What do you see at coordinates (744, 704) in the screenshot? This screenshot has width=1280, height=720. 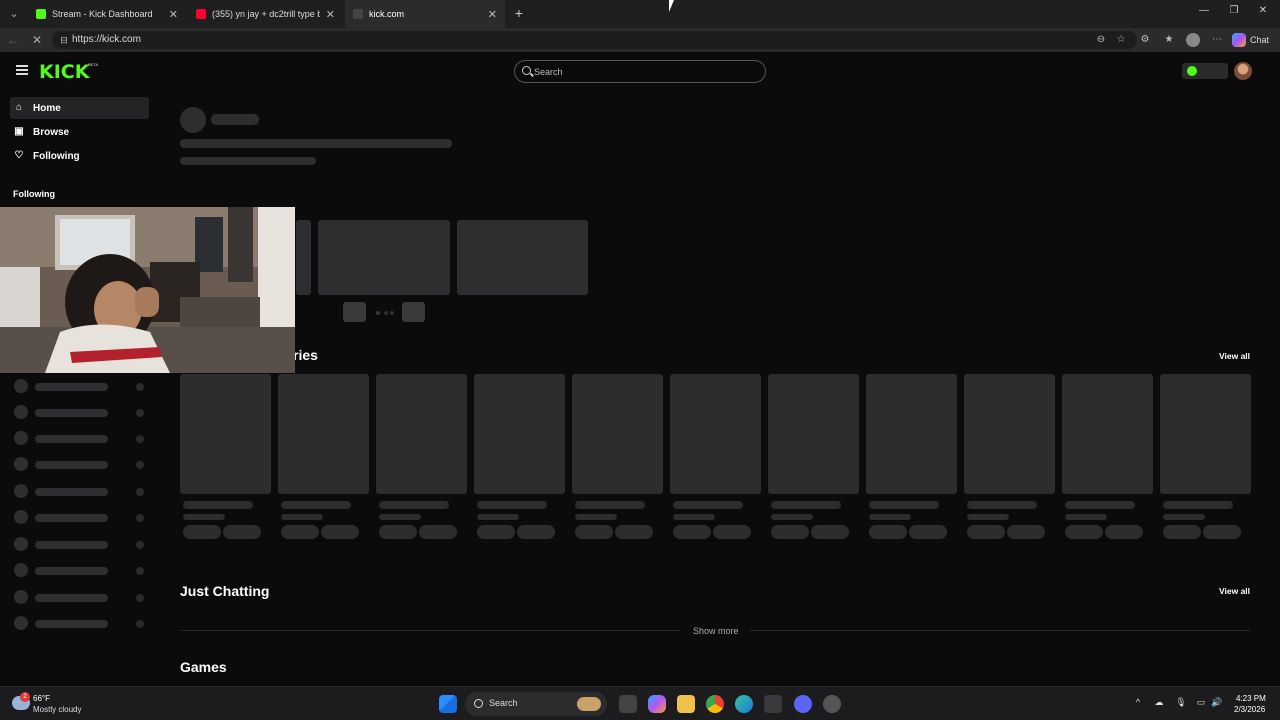 I see `edge-icon` at bounding box center [744, 704].